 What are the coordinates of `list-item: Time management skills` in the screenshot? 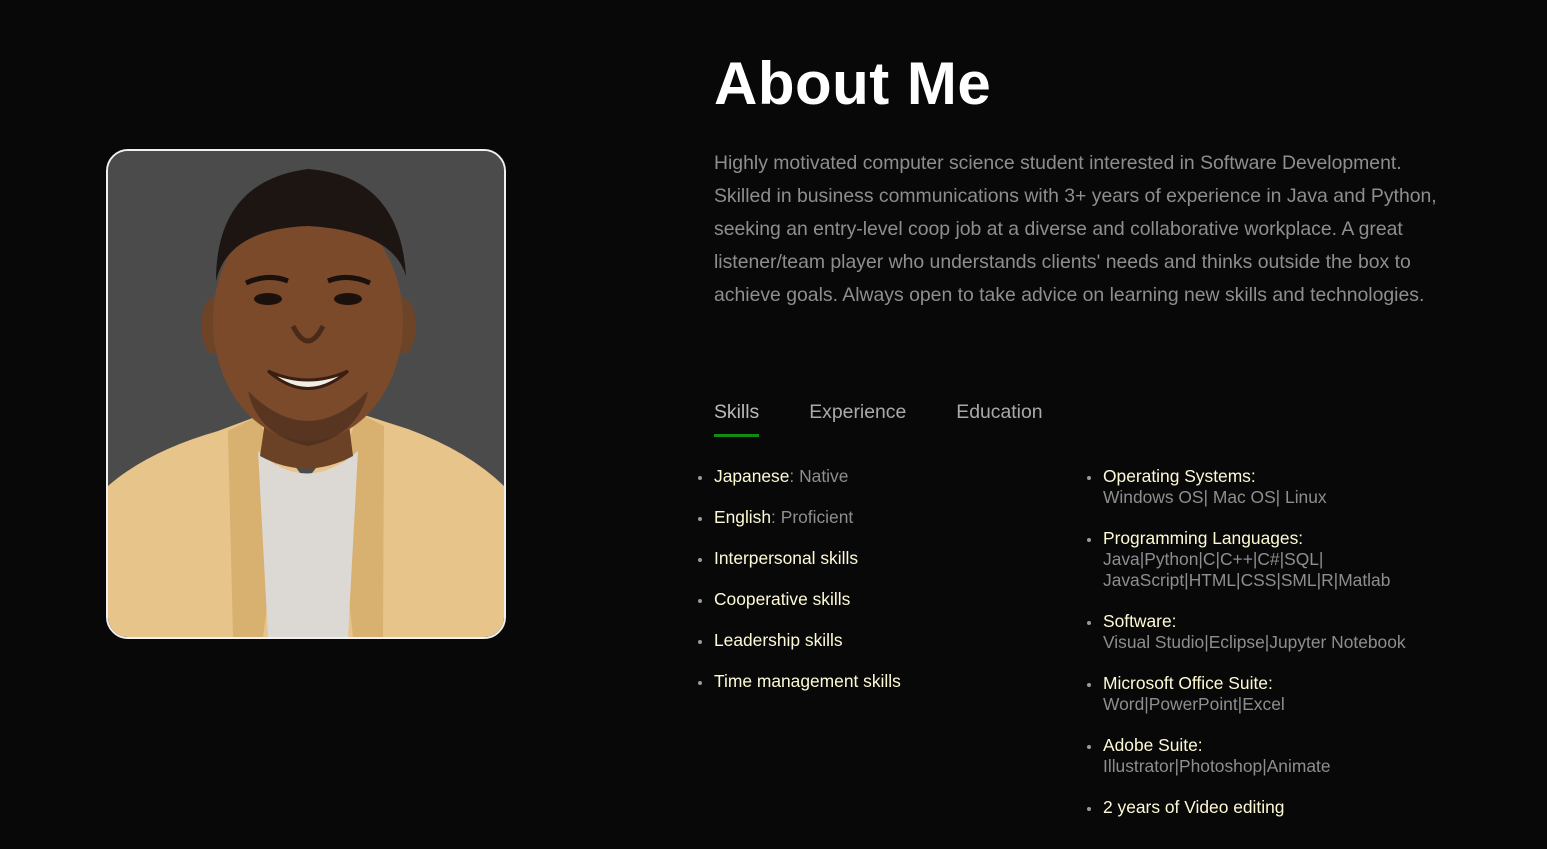 It's located at (881, 681).